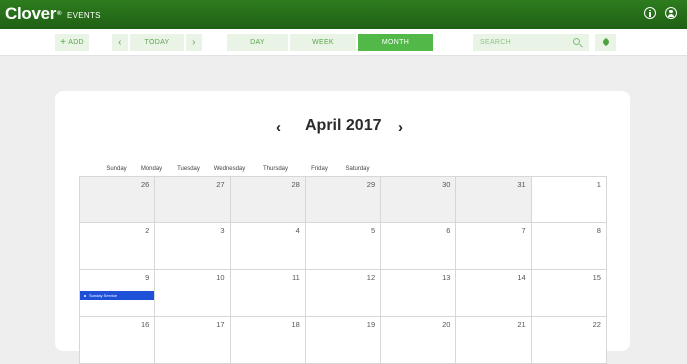  I want to click on day-number: 6, so click(448, 230).